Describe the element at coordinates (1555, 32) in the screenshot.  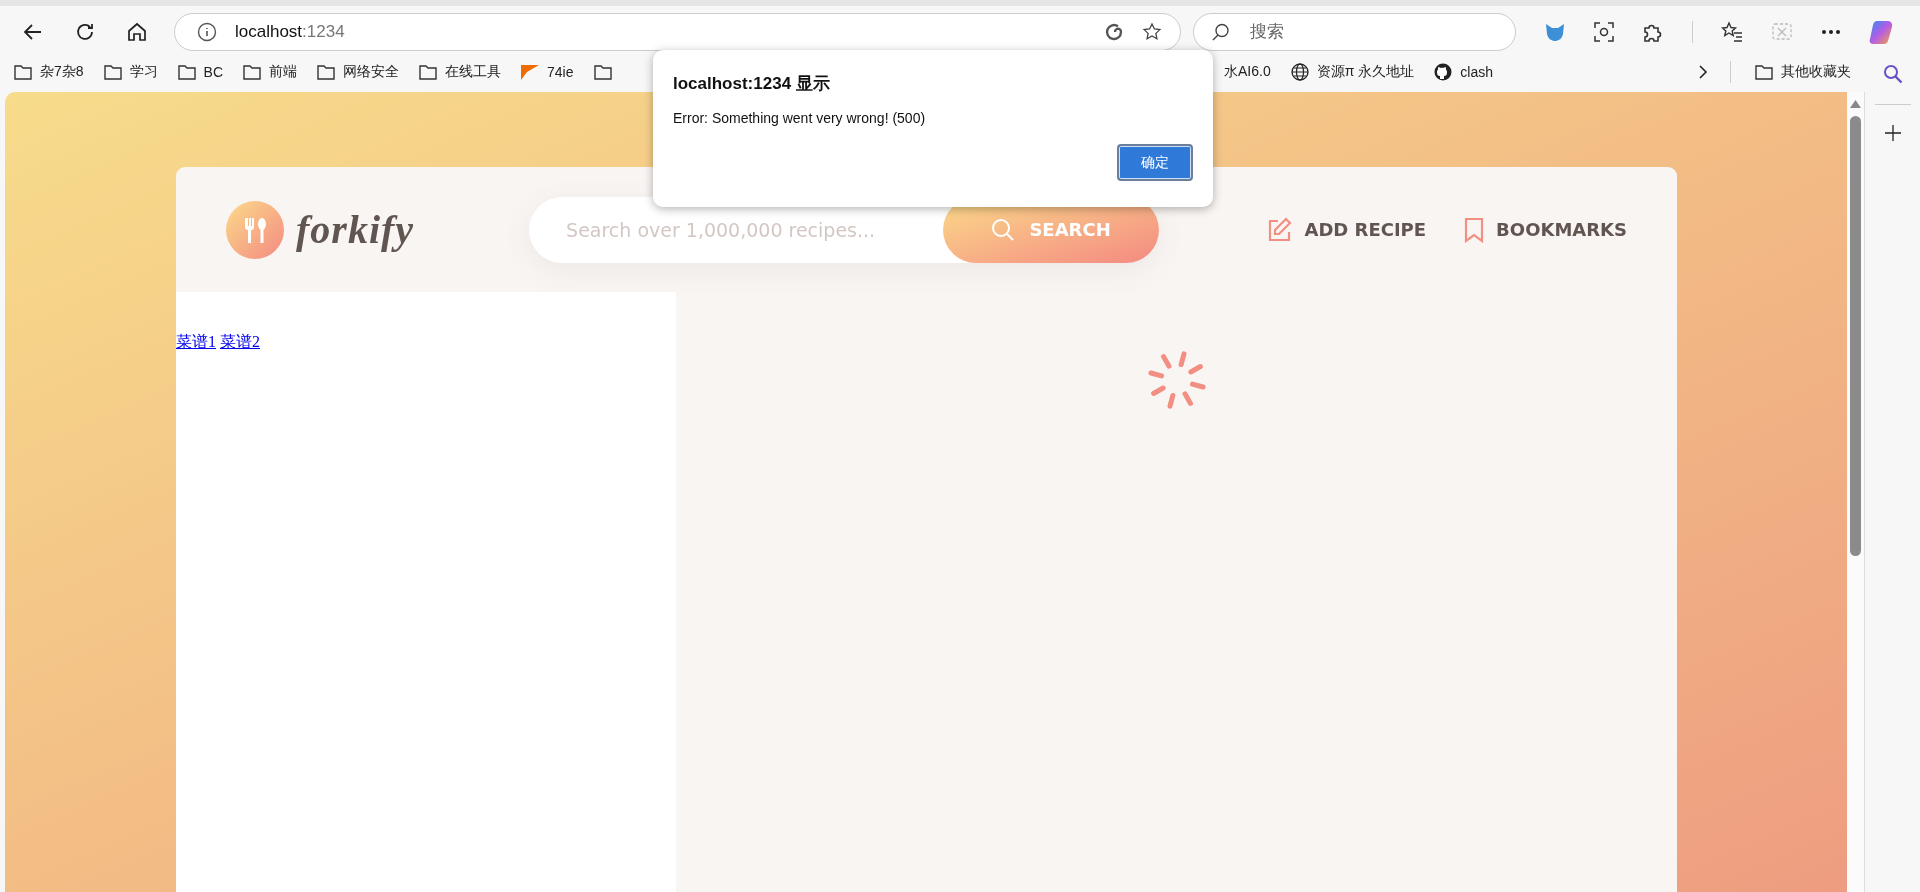
I see `cat-icon` at that location.